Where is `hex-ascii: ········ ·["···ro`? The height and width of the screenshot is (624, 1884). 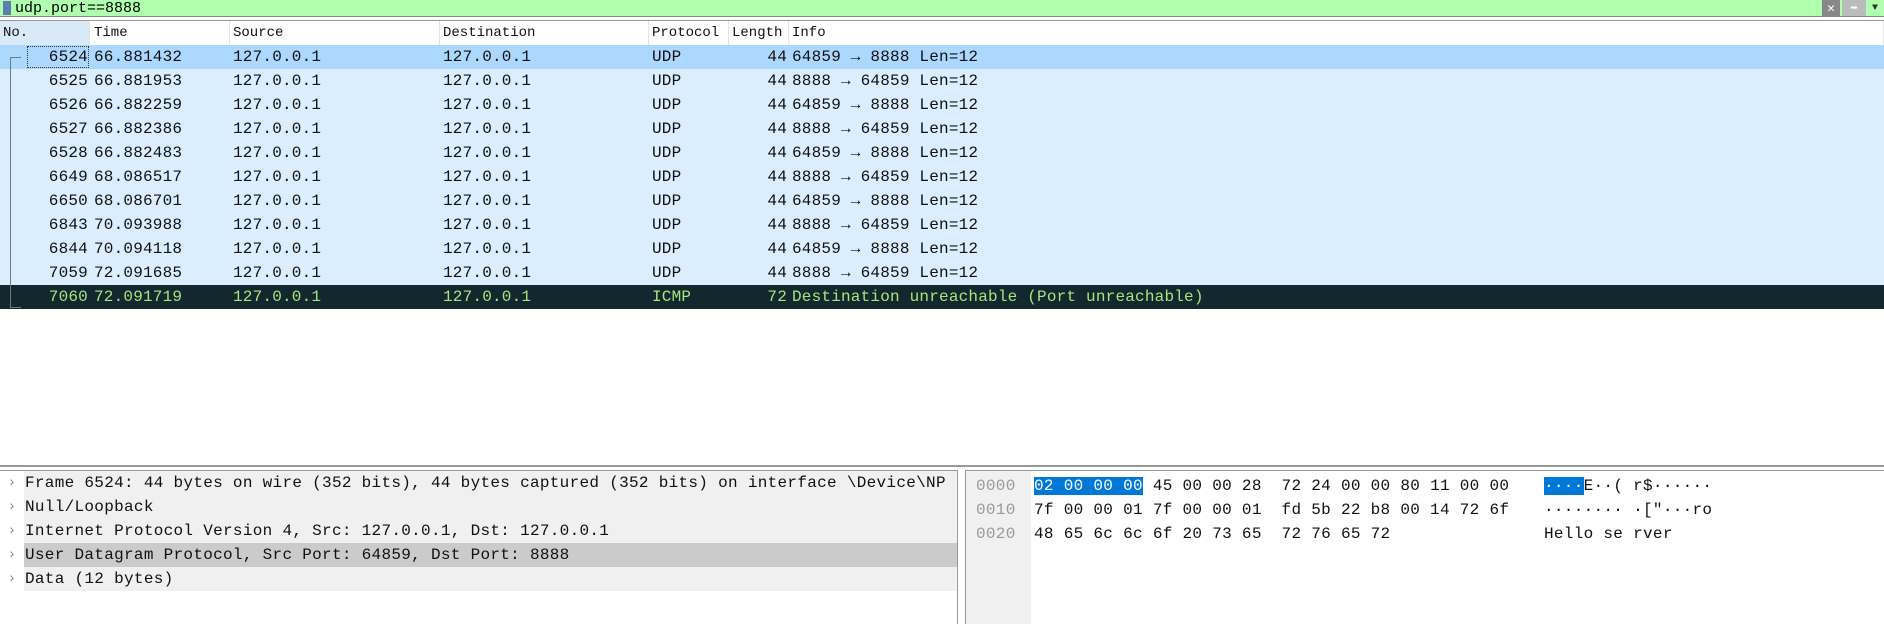
hex-ascii: ········ ·["···ro is located at coordinates (1628, 510).